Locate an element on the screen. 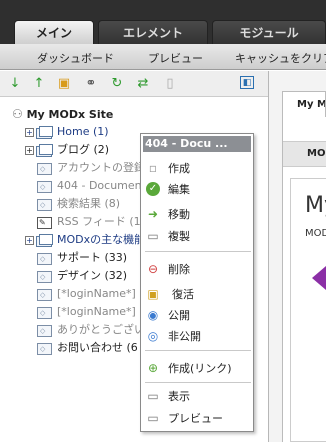  tree-node-label: アカウントの登録 is located at coordinates (101, 167).